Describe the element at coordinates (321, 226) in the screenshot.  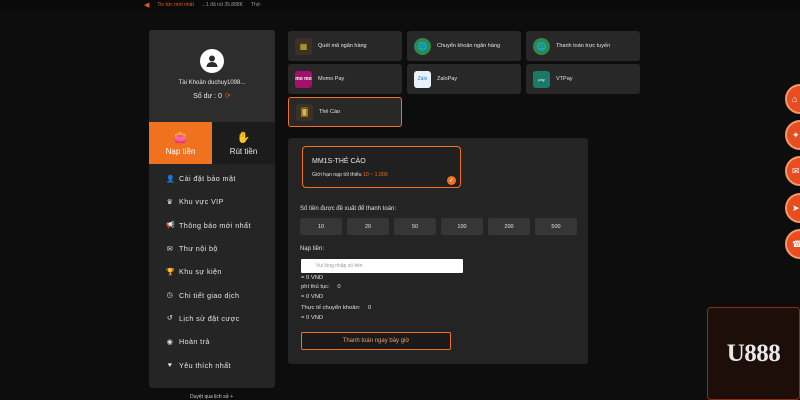
I see `amount-option: 10` at that location.